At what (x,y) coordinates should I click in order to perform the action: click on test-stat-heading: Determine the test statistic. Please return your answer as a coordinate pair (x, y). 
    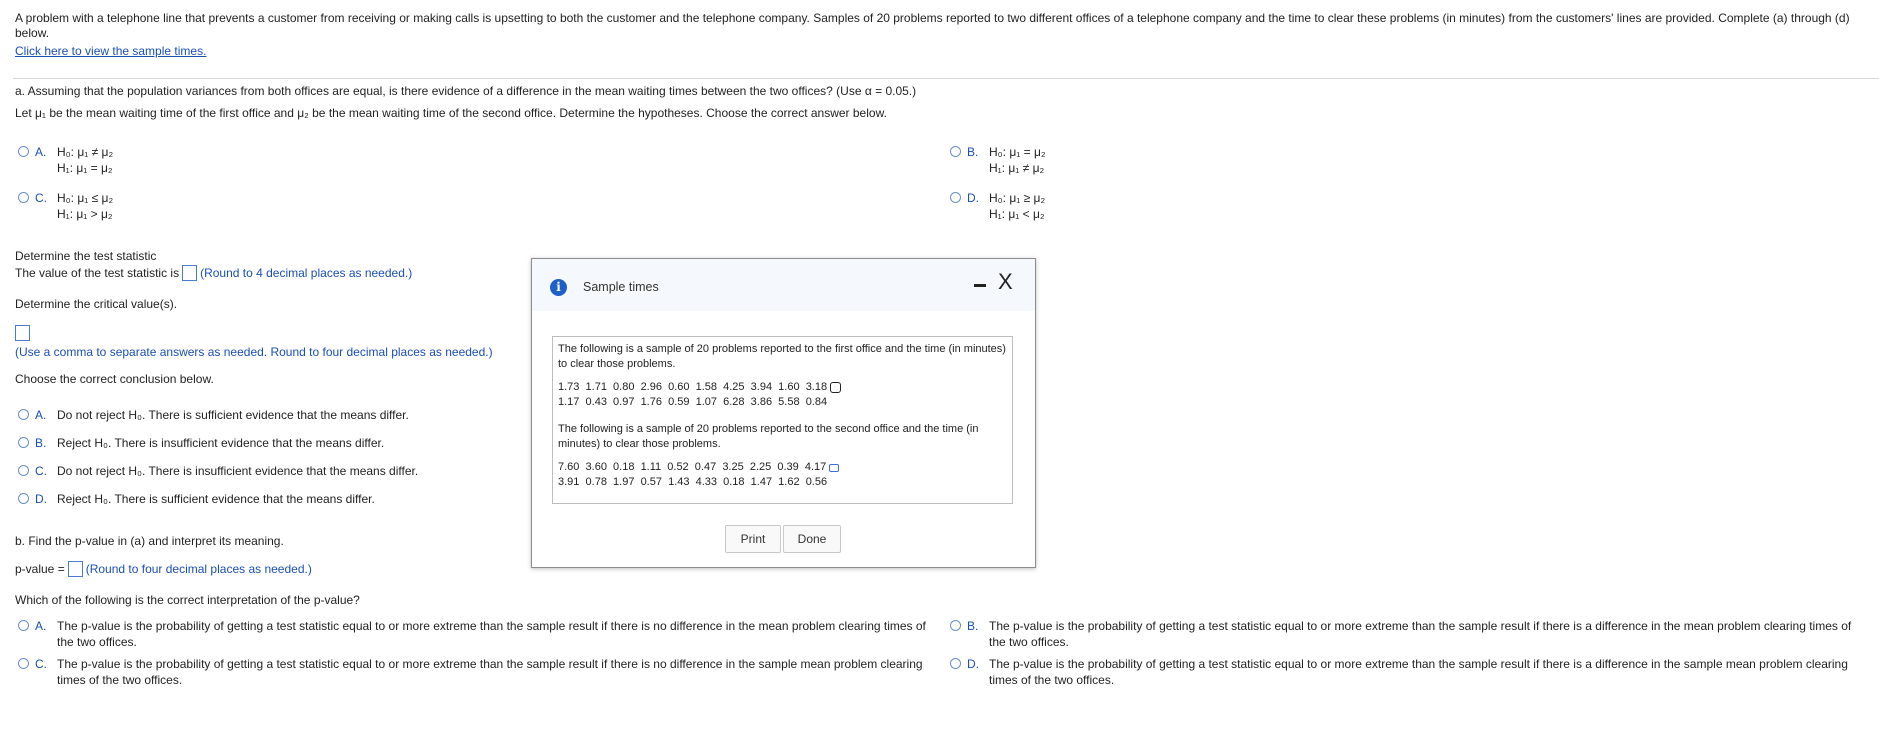
    Looking at the image, I should click on (86, 256).